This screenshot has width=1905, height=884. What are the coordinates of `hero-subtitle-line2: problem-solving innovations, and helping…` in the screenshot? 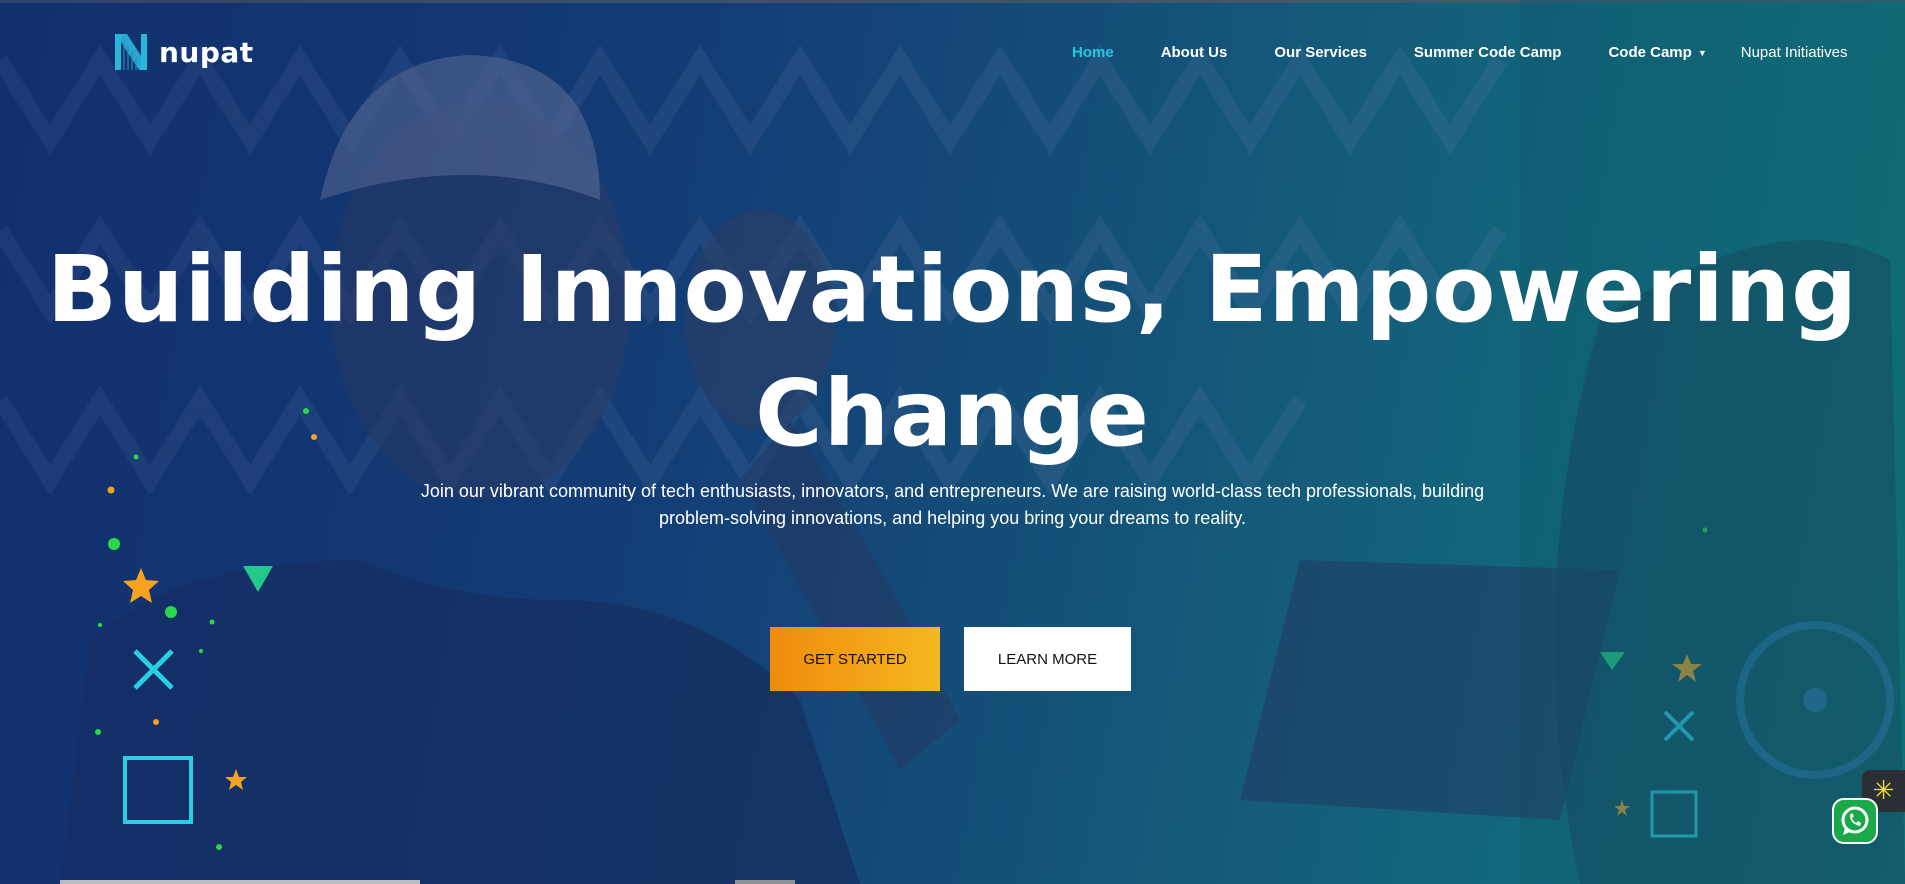 It's located at (952, 518).